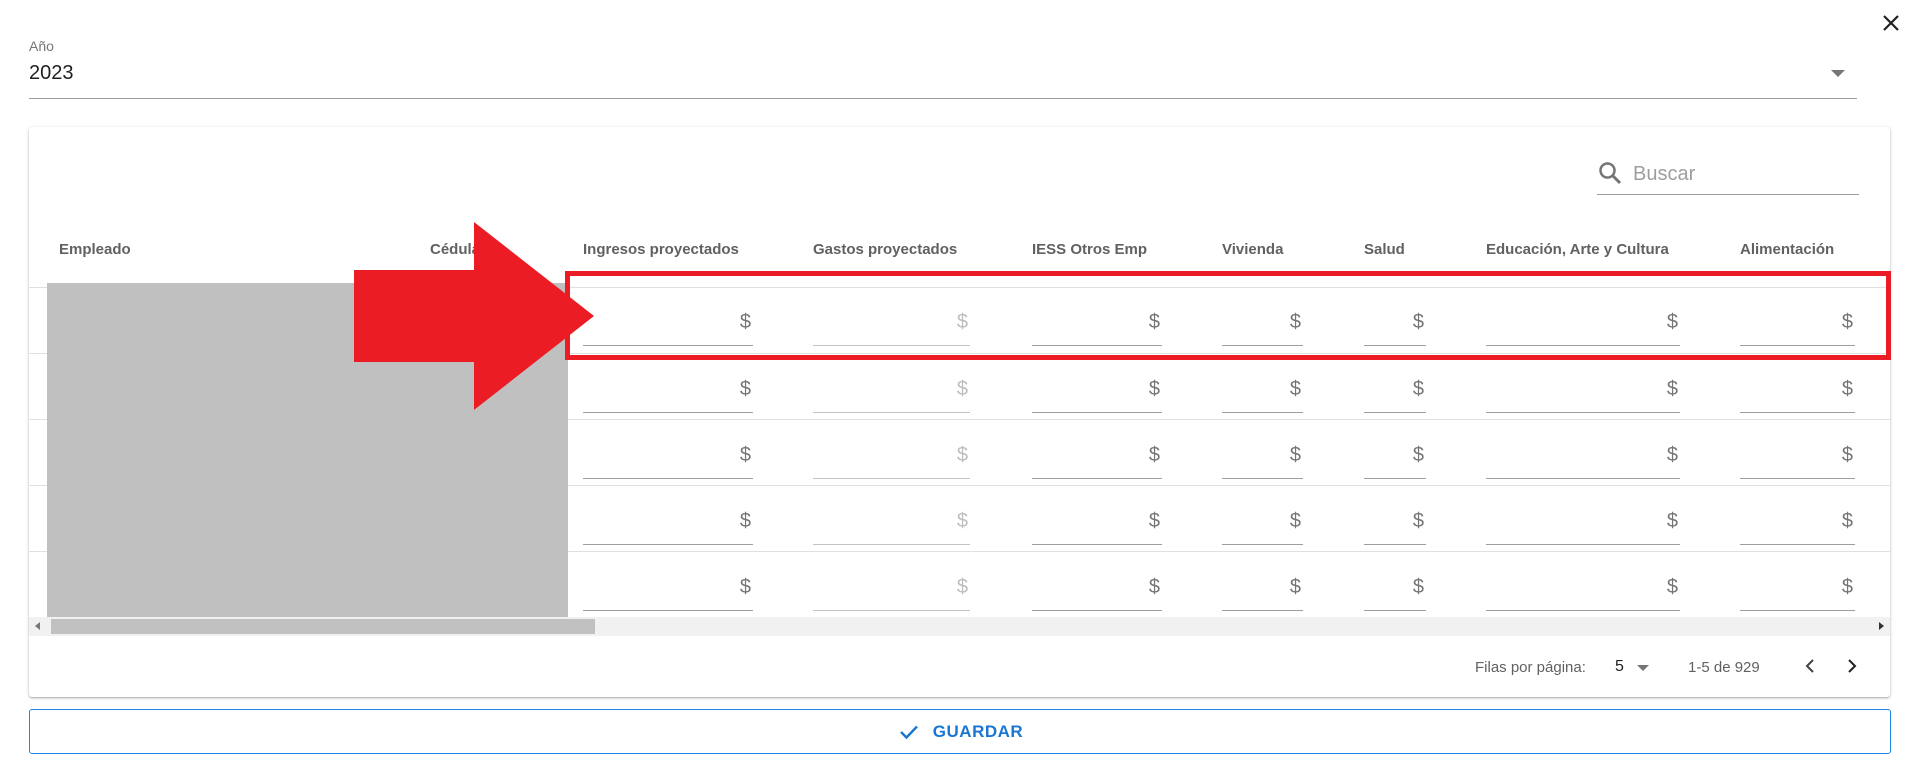 The width and height of the screenshot is (1916, 782). What do you see at coordinates (41, 46) in the screenshot?
I see `year-label: Año` at bounding box center [41, 46].